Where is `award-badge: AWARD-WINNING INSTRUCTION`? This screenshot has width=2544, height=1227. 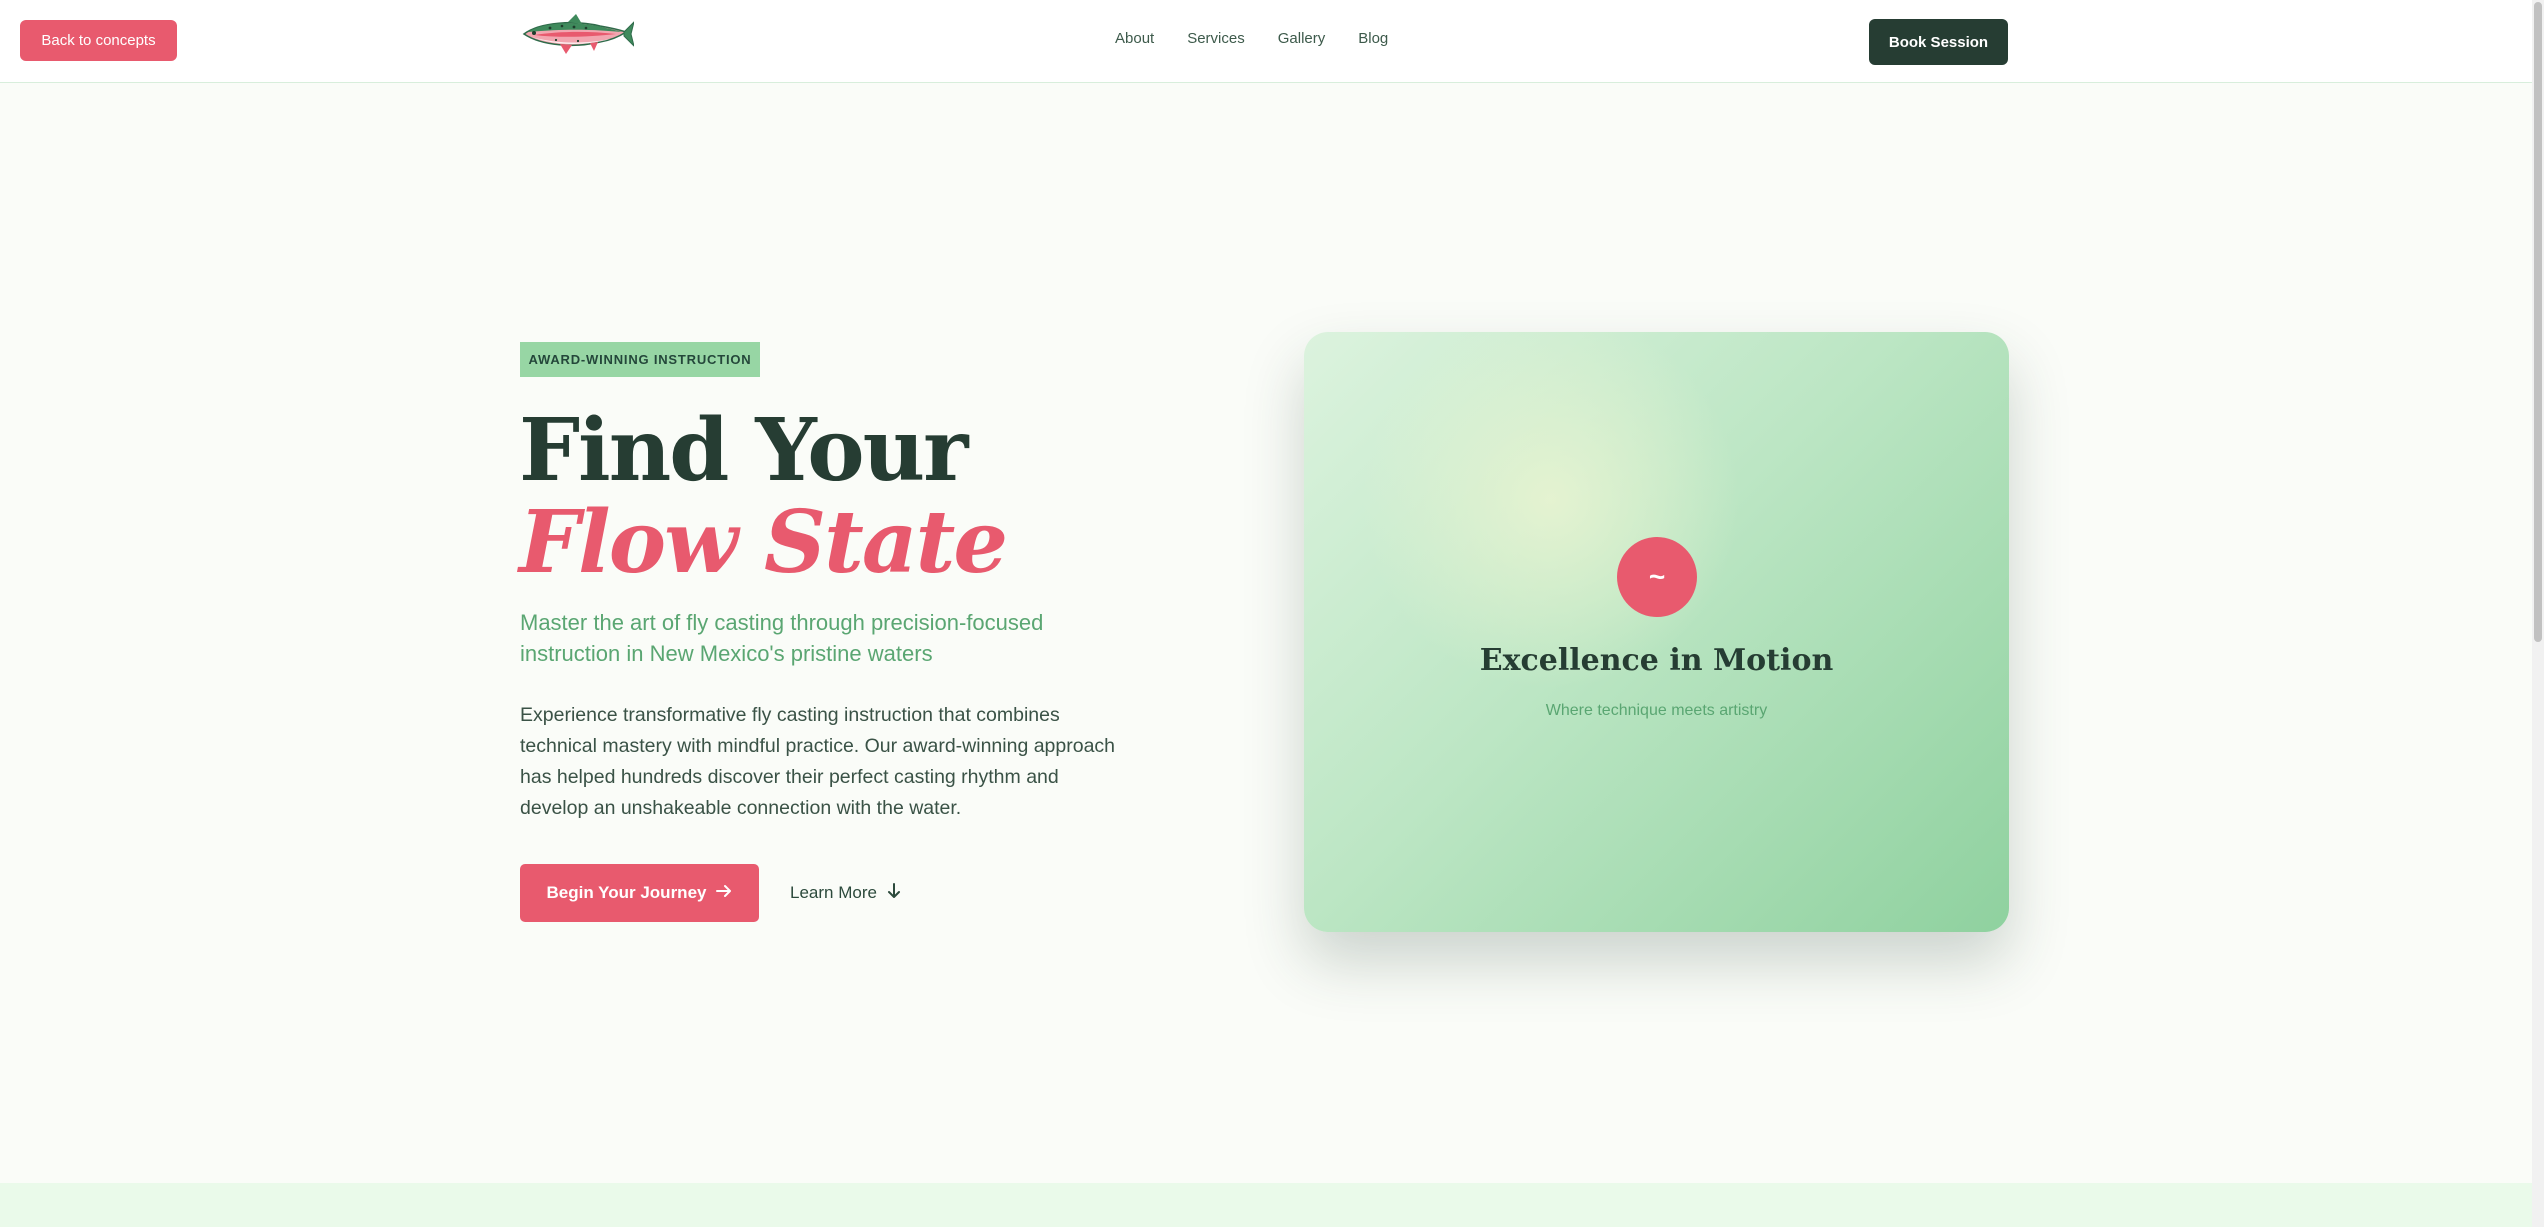
award-badge: AWARD-WINNING INSTRUCTION is located at coordinates (640, 359).